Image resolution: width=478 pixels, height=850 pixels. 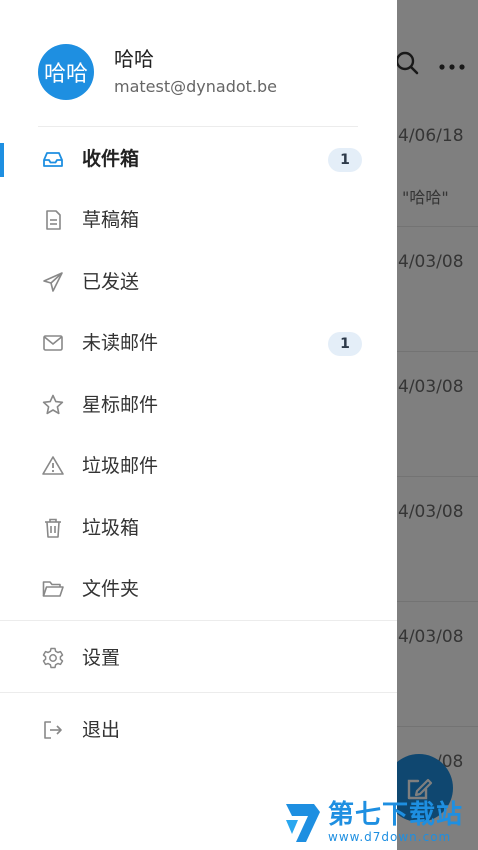 What do you see at coordinates (53, 220) in the screenshot?
I see `draft-icon` at bounding box center [53, 220].